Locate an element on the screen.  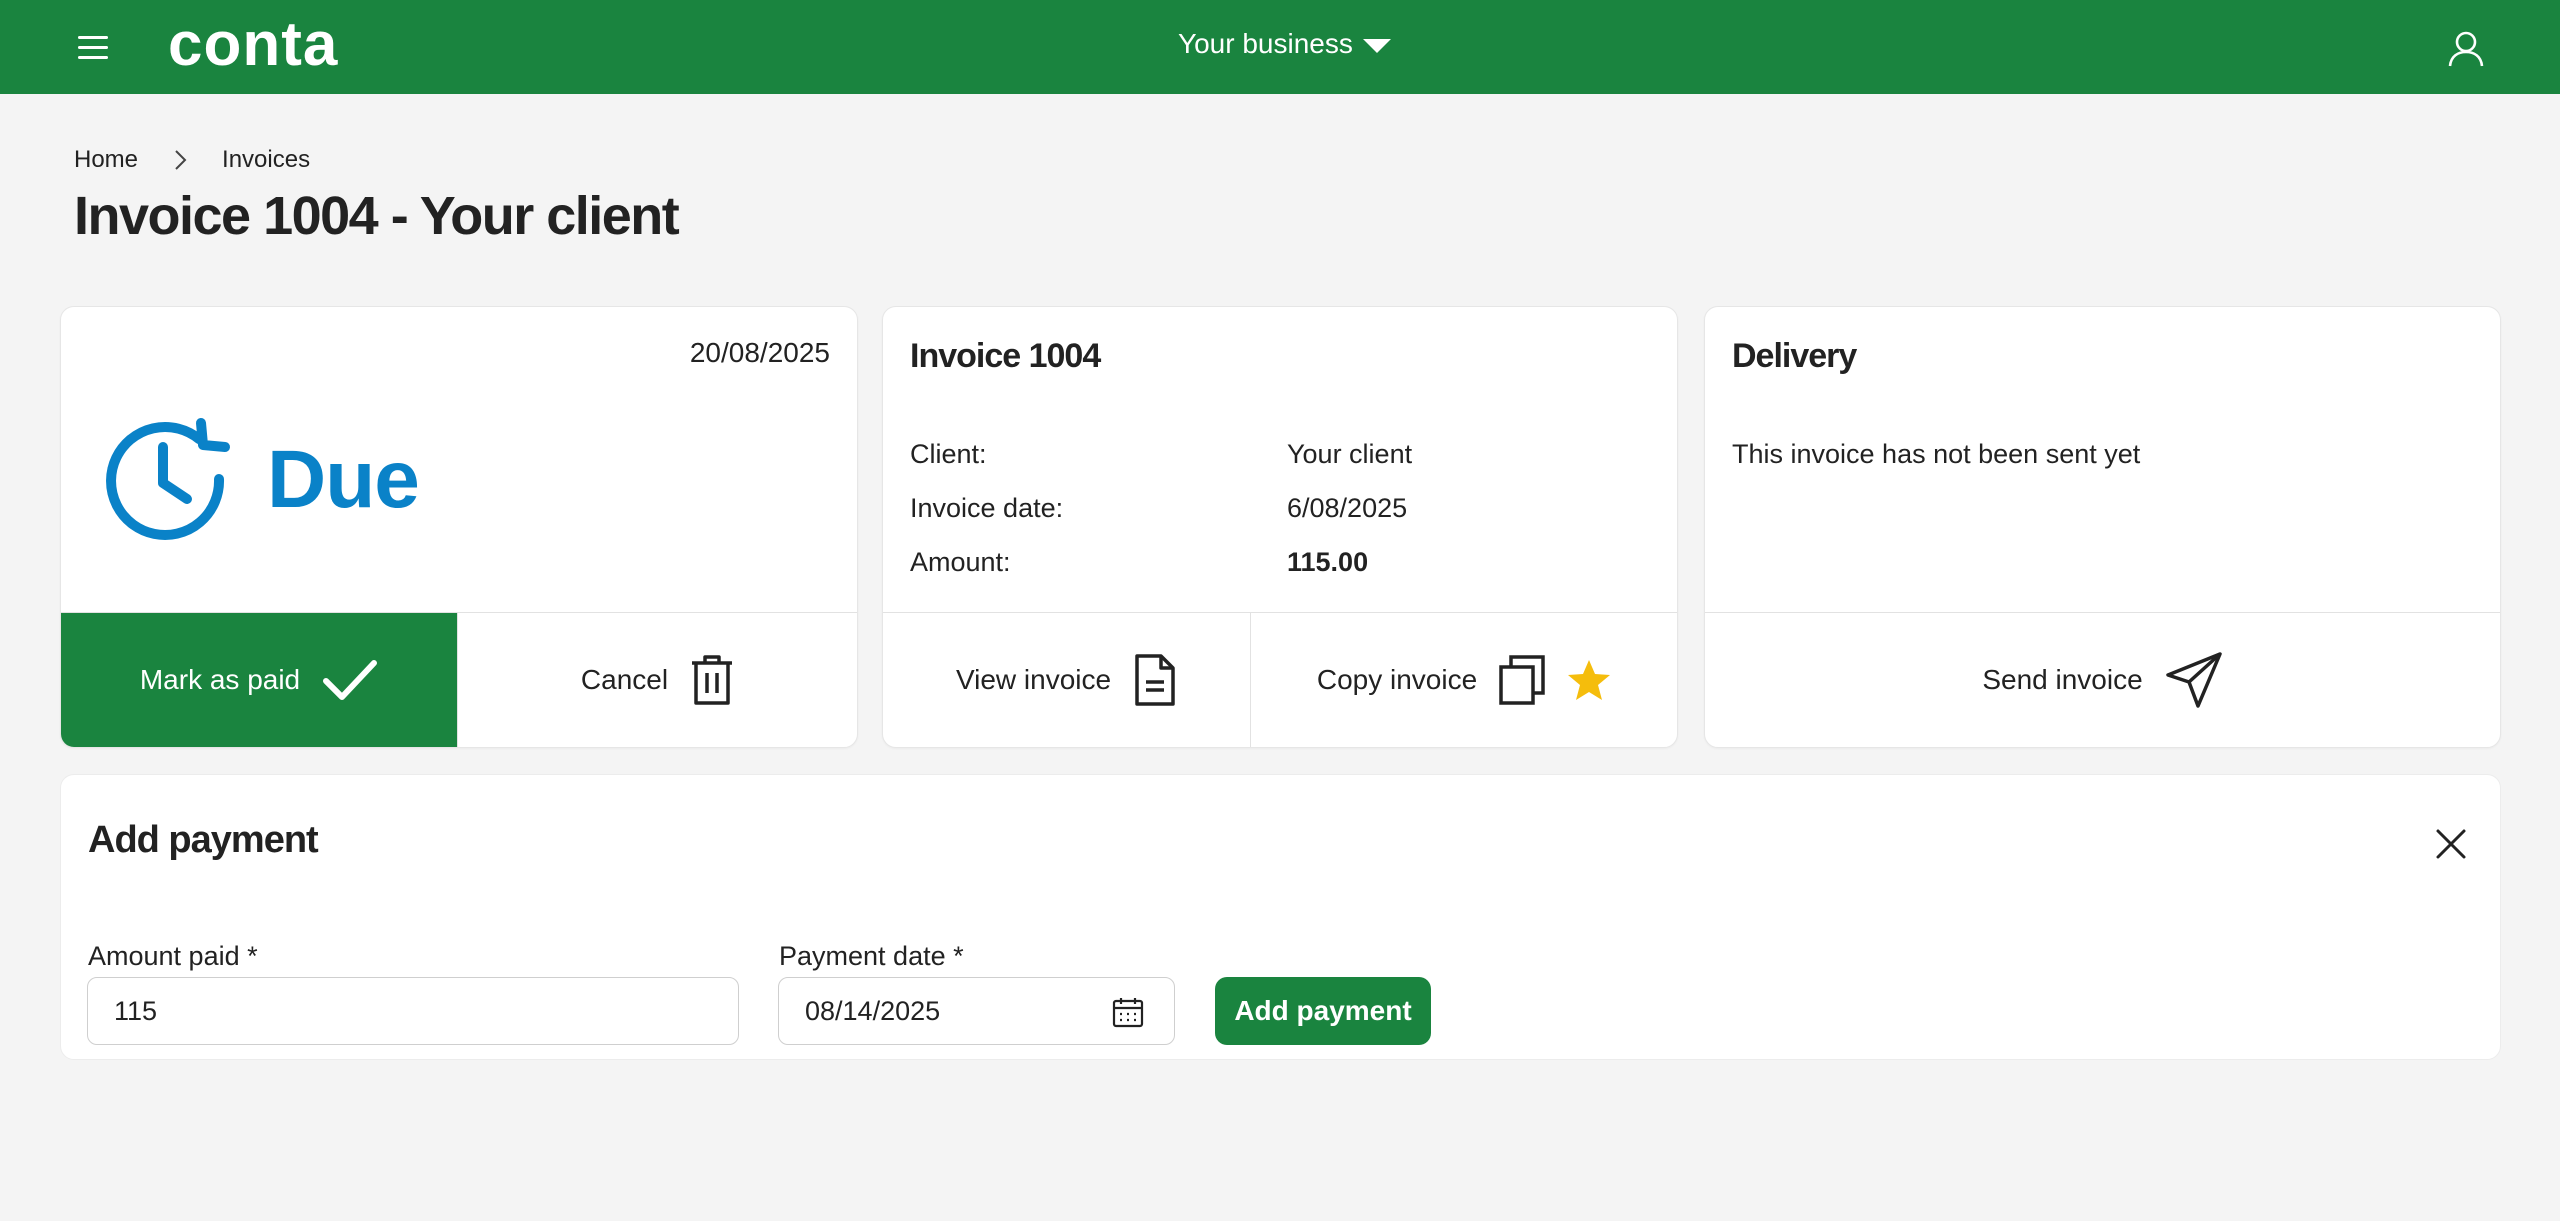
cancel-label: Cancel is located at coordinates (624, 679).